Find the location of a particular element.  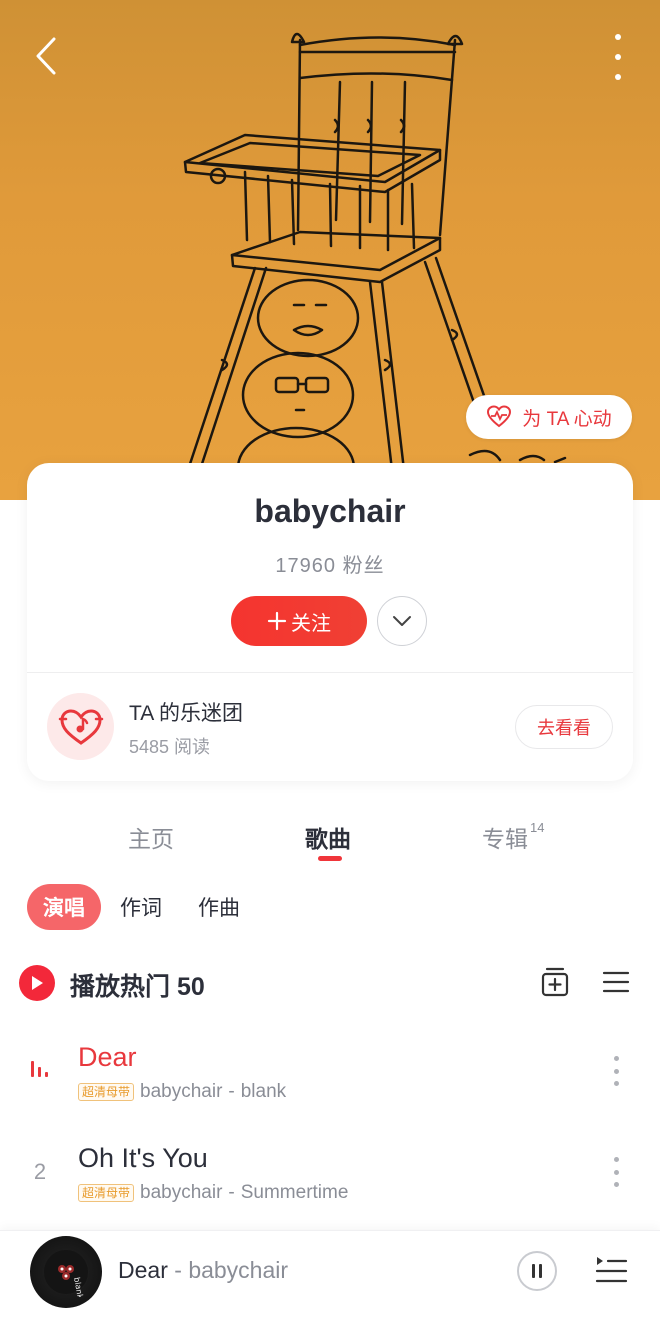

now-playing-artist: babychair is located at coordinates (238, 1270).